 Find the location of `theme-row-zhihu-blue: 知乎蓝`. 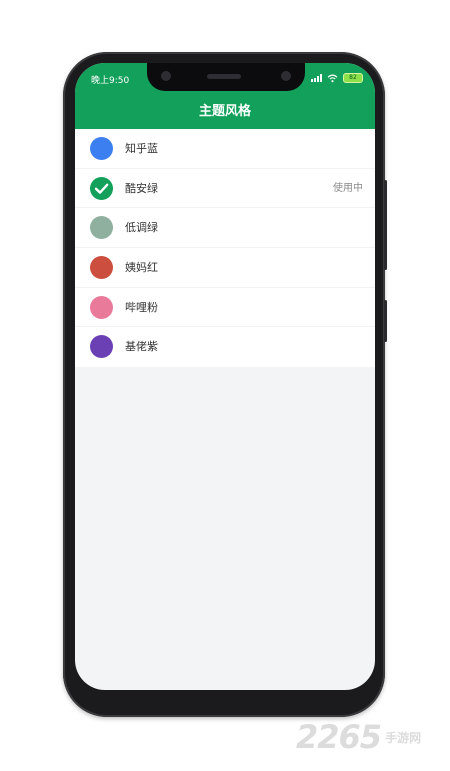

theme-row-zhihu-blue: 知乎蓝 is located at coordinates (225, 149).